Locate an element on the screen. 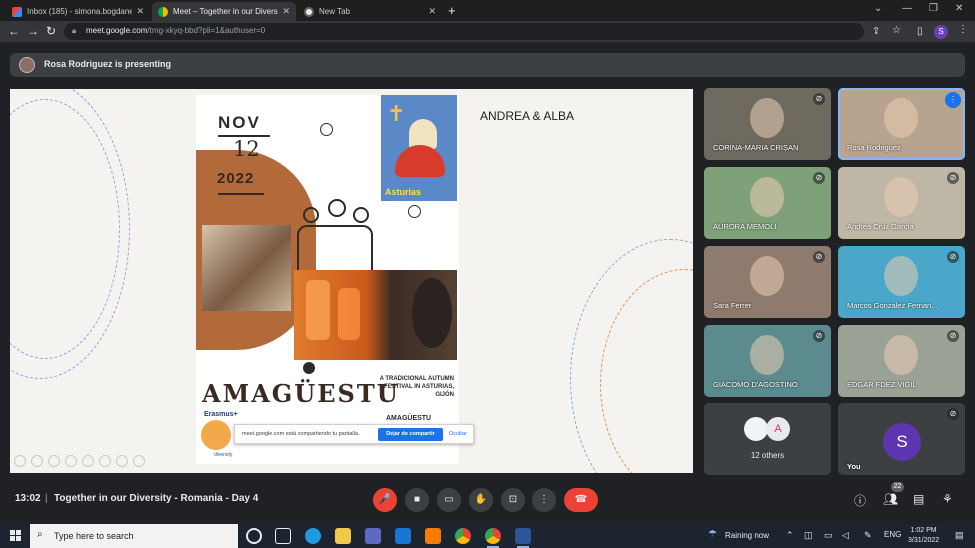 The image size is (975, 548). camera-icon: ◫ is located at coordinates (808, 535).